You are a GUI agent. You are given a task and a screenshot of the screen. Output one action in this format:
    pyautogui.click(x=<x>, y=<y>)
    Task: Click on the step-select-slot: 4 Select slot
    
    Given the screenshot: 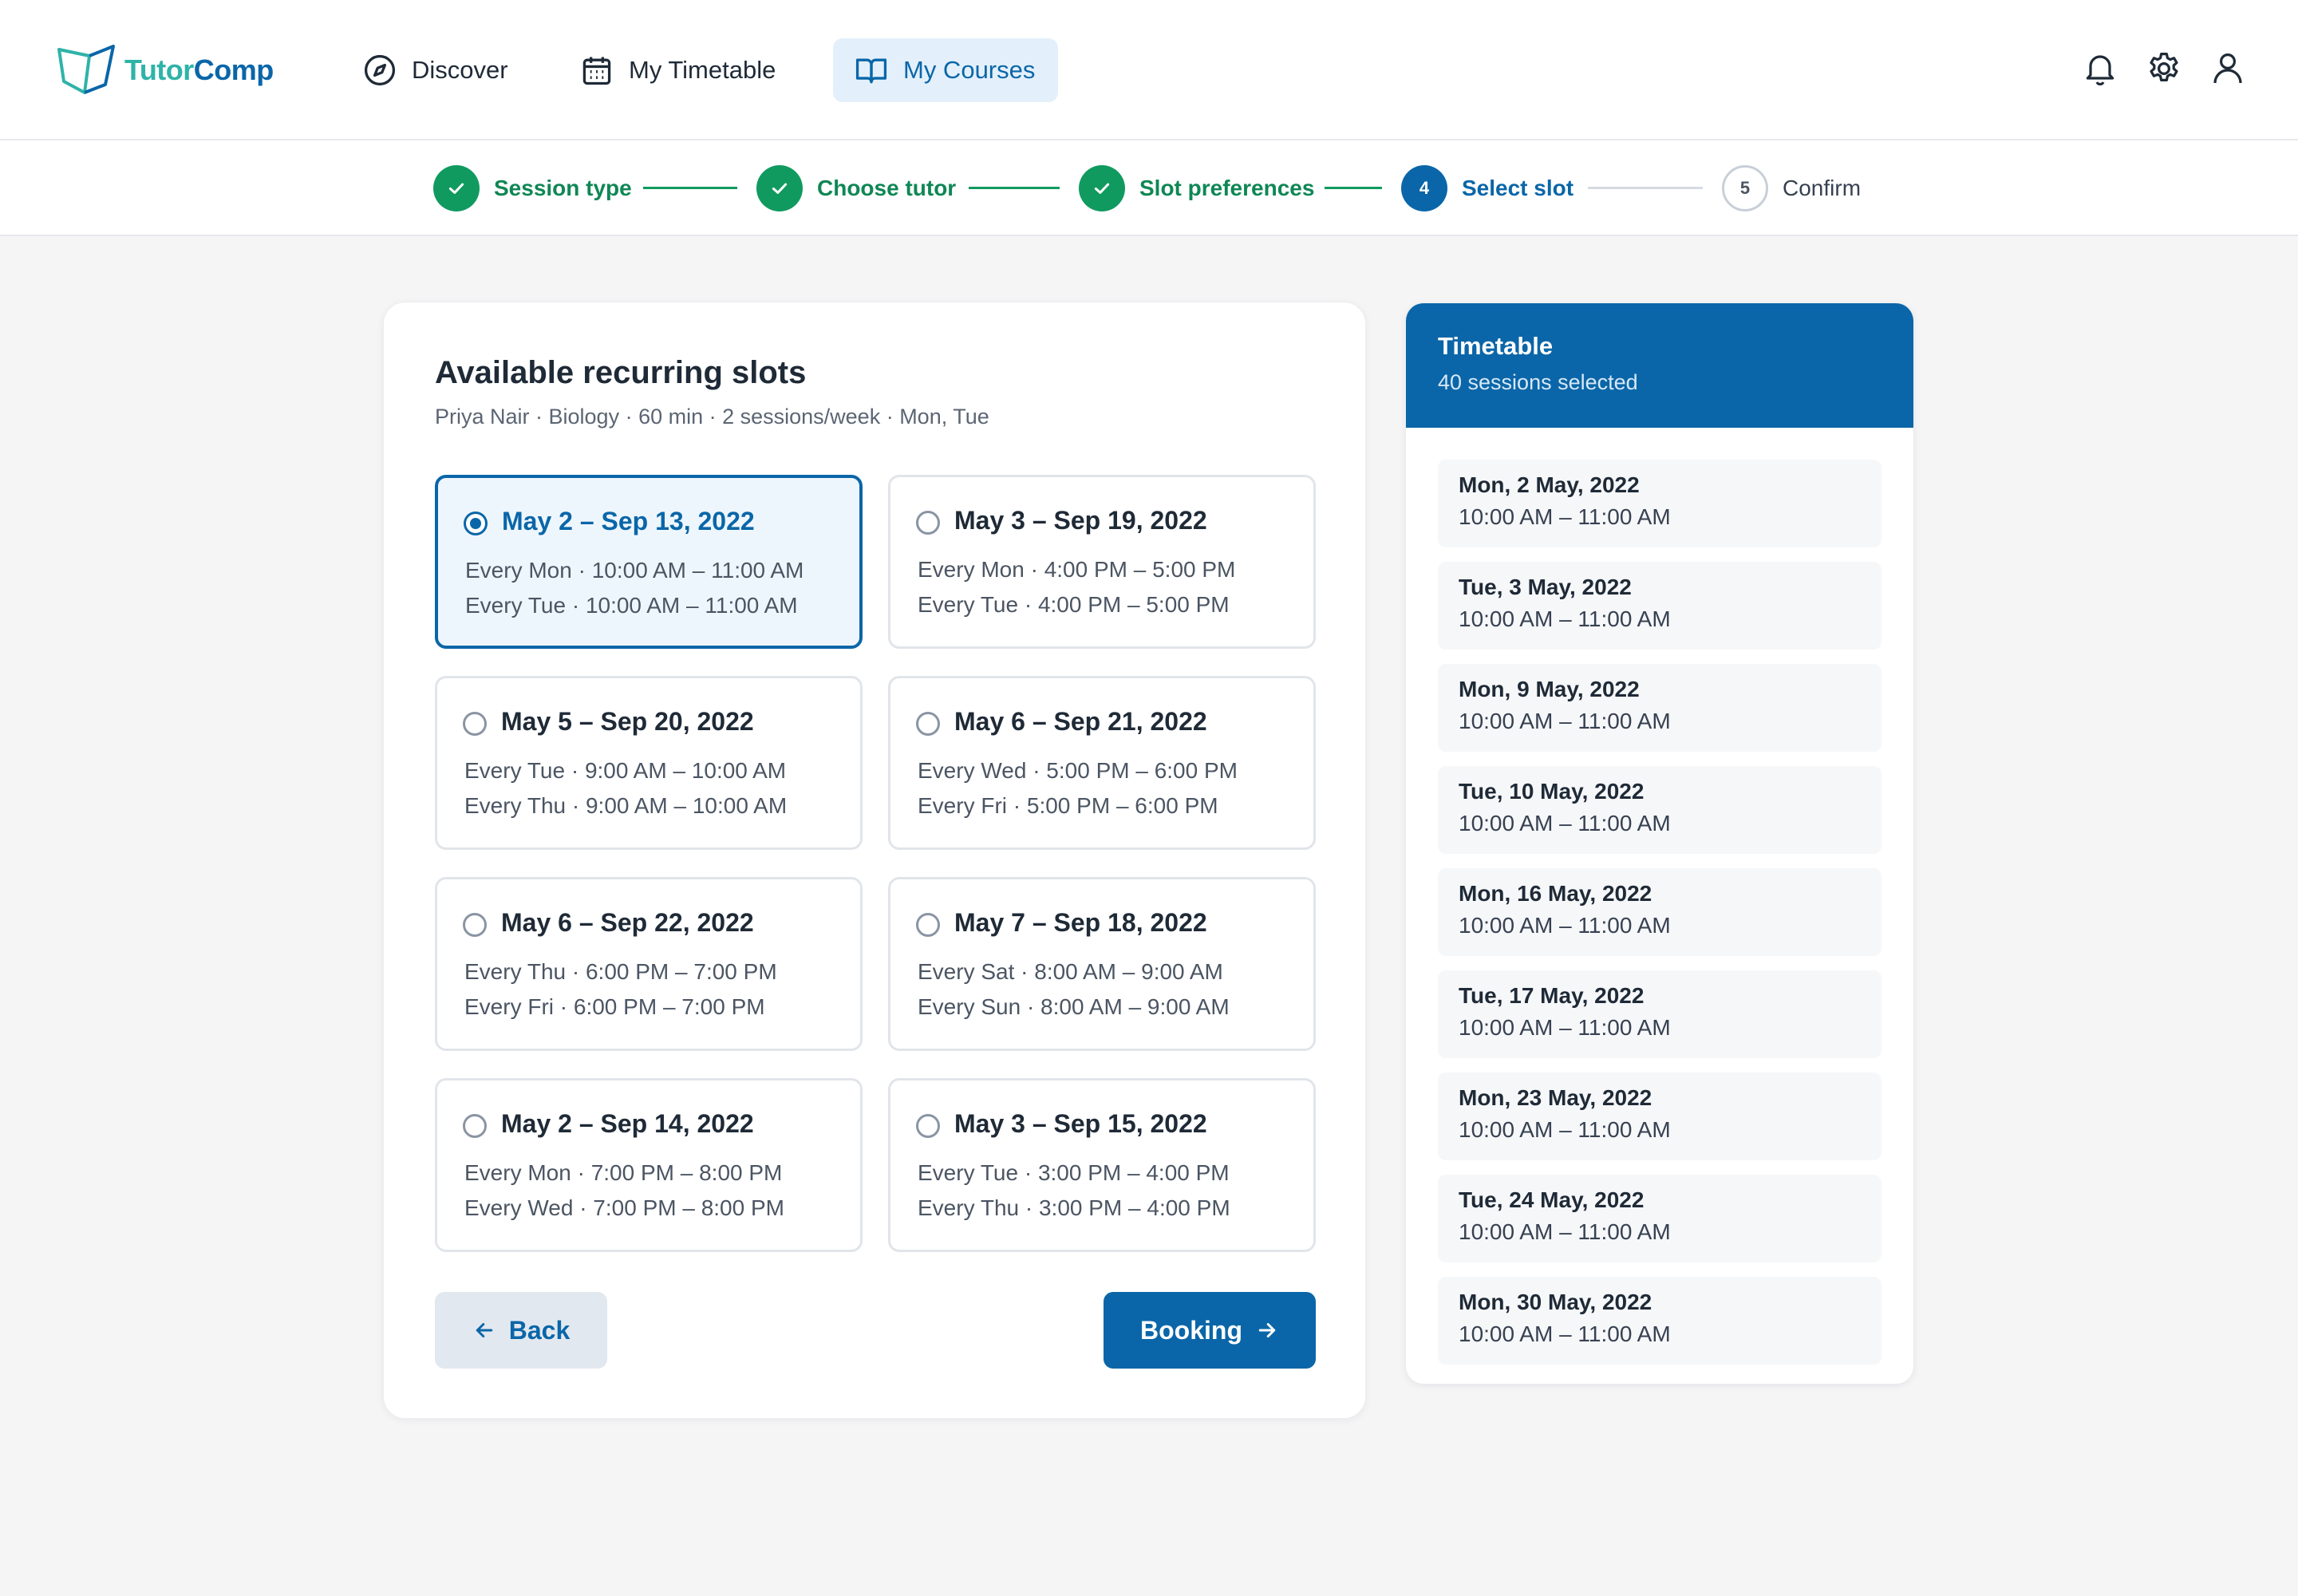 What is the action you would take?
    pyautogui.click(x=1487, y=188)
    